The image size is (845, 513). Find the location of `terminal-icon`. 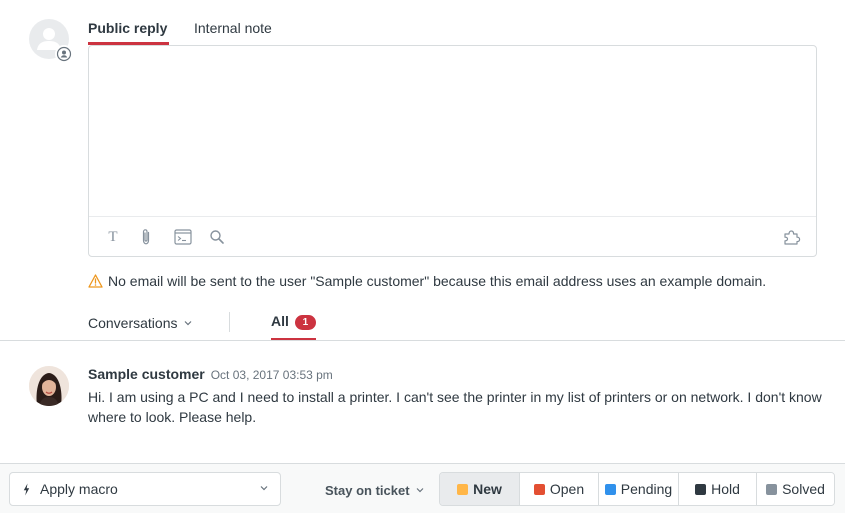

terminal-icon is located at coordinates (183, 237).